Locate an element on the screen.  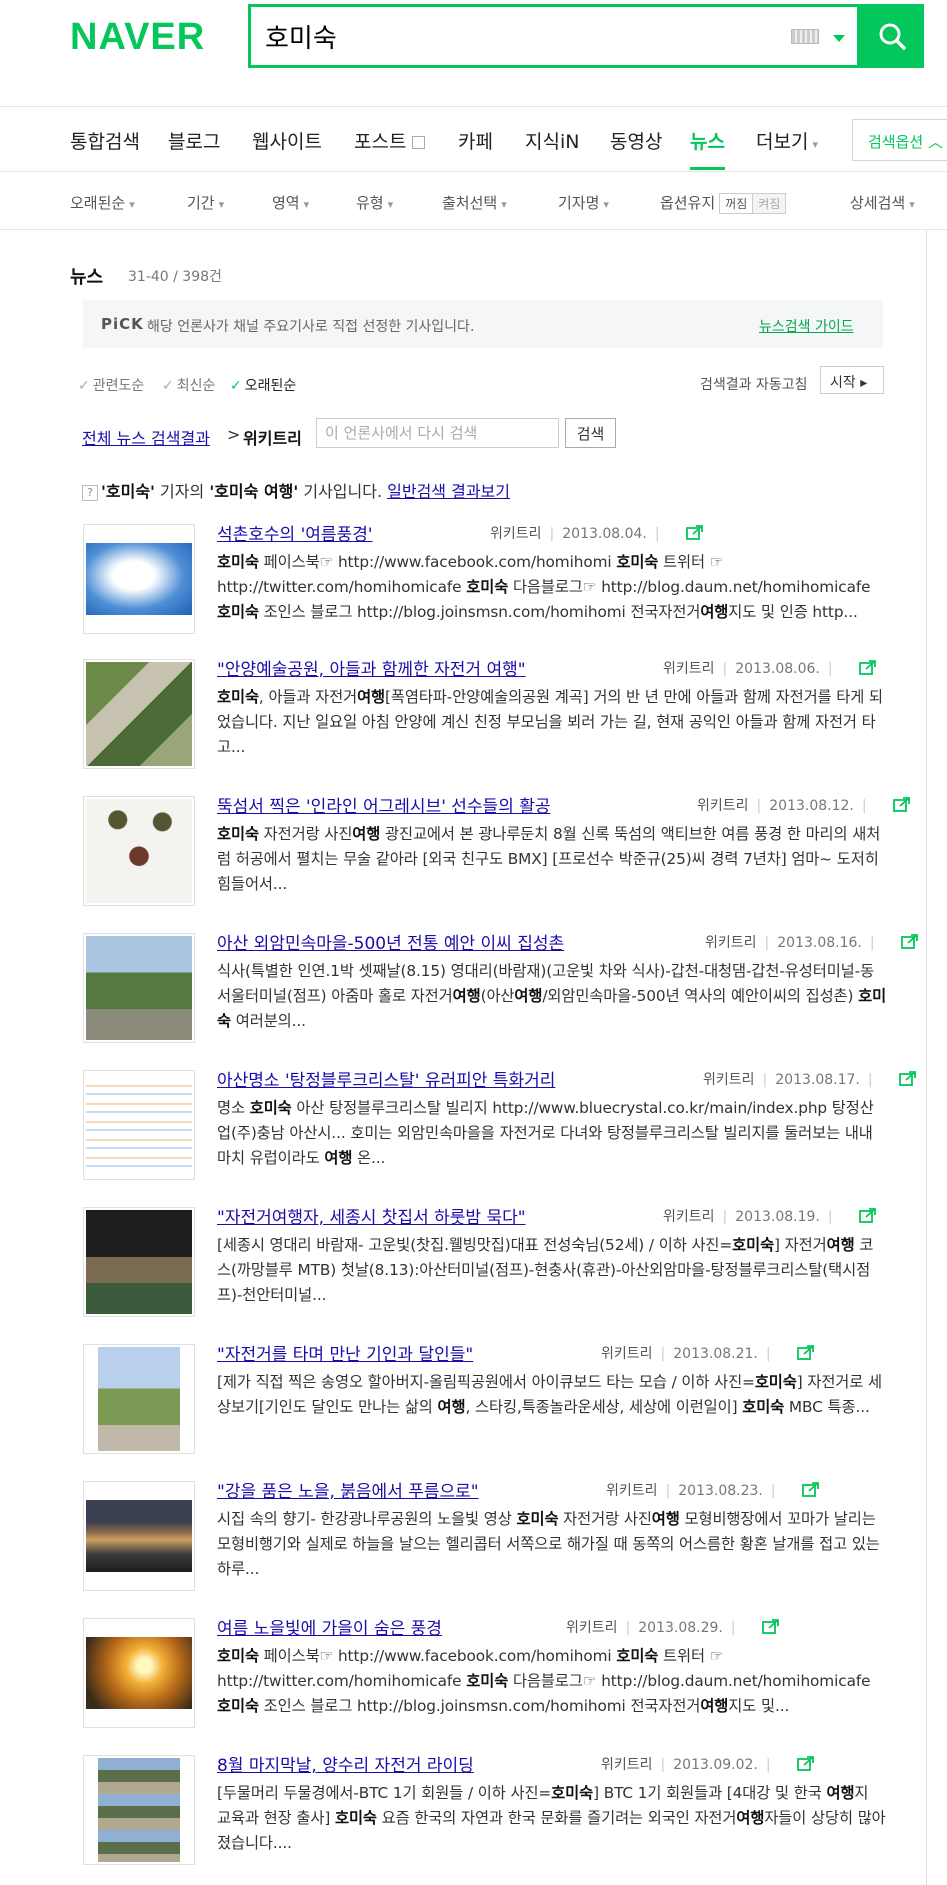
filter-reporter: 기자명 ▾ is located at coordinates (583, 202).